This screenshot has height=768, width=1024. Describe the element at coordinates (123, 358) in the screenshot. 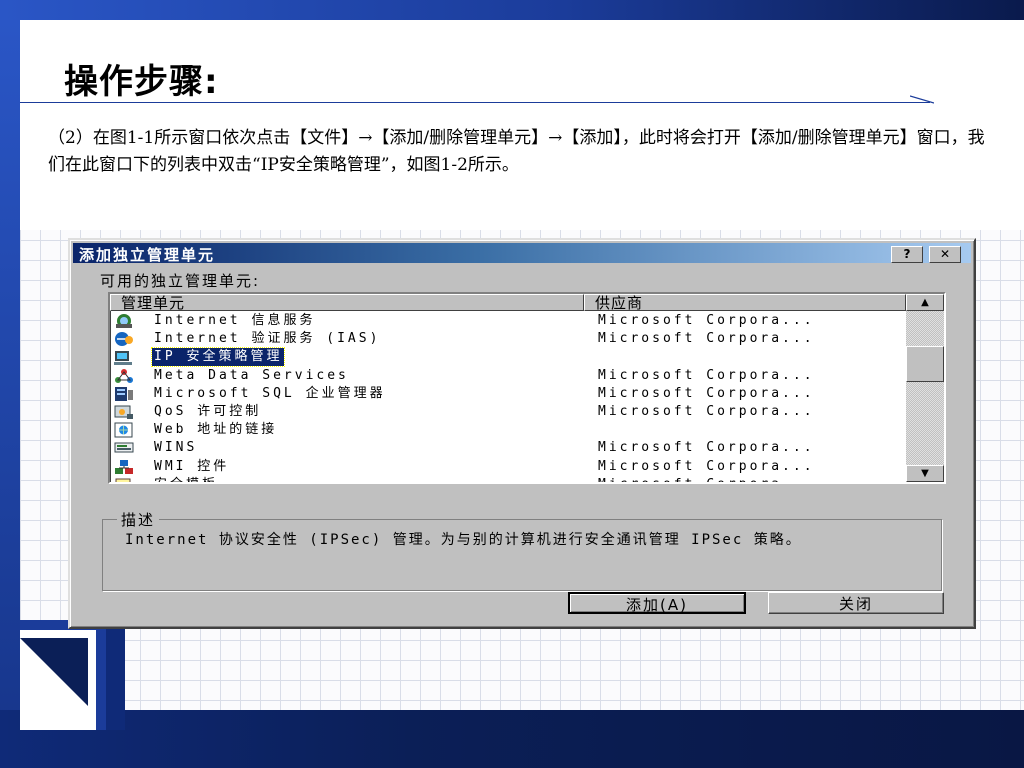

I see `ip-security-icon` at that location.